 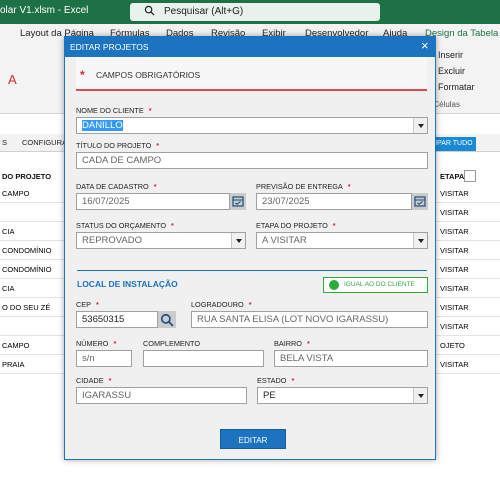 I want to click on cliente-value: DANILLO, so click(x=102, y=125).